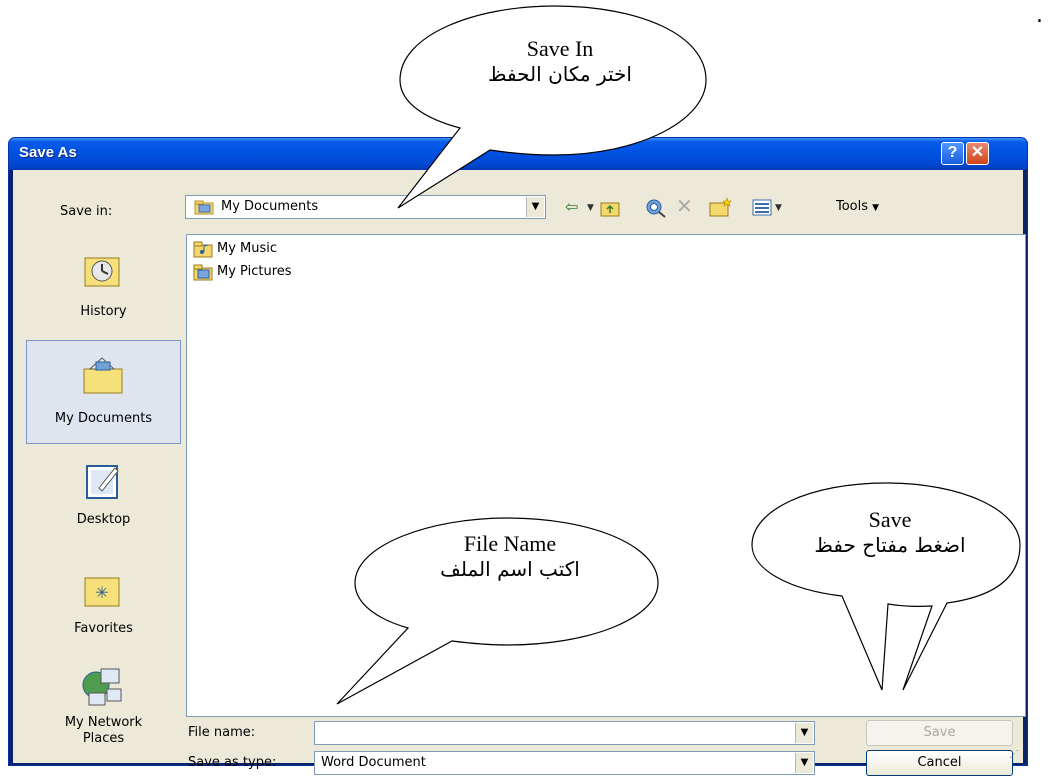 Image resolution: width=1048 pixels, height=776 pixels. Describe the element at coordinates (890, 545) in the screenshot. I see `callout-save-ar: اضغط مفتاح حفظ` at that location.